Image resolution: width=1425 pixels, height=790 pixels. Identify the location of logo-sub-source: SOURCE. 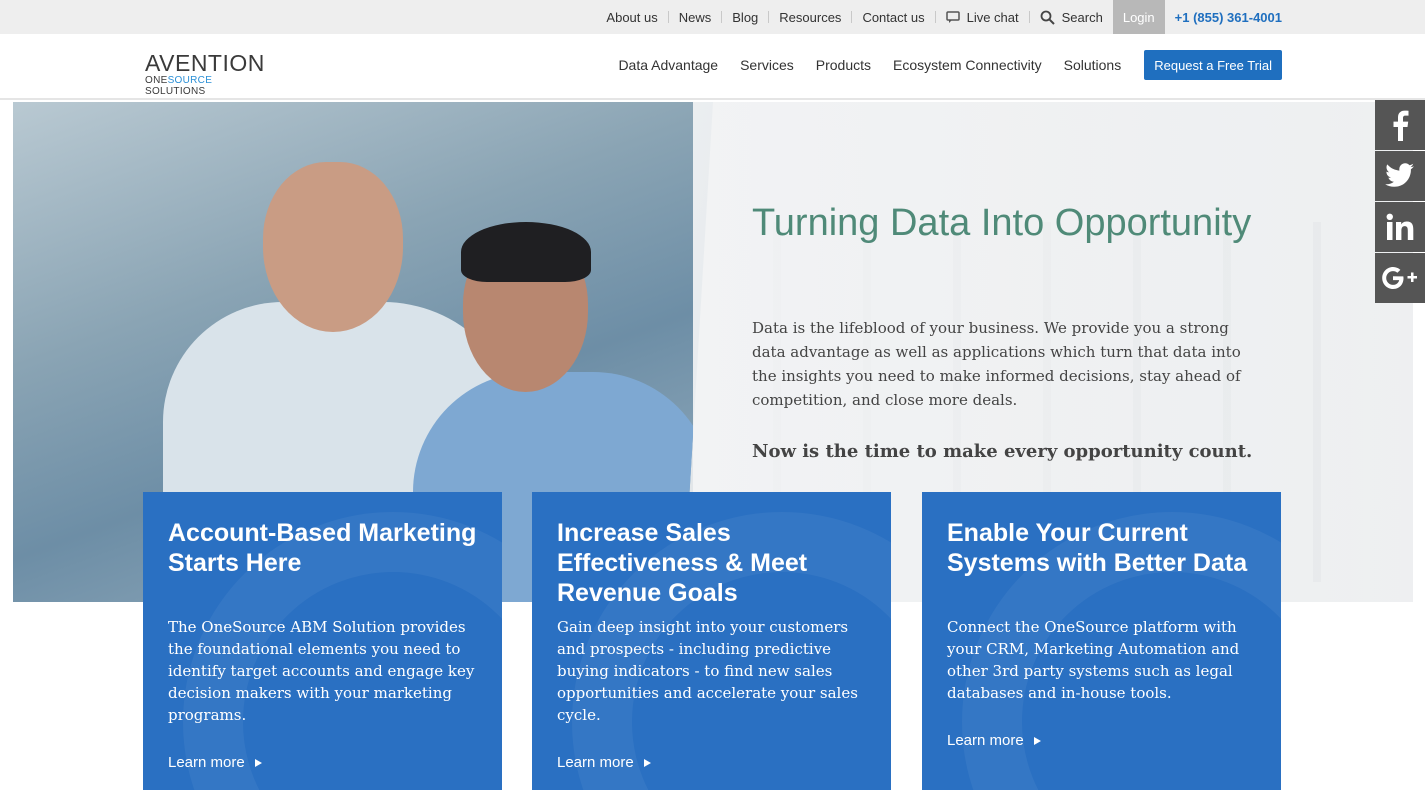
(190, 80).